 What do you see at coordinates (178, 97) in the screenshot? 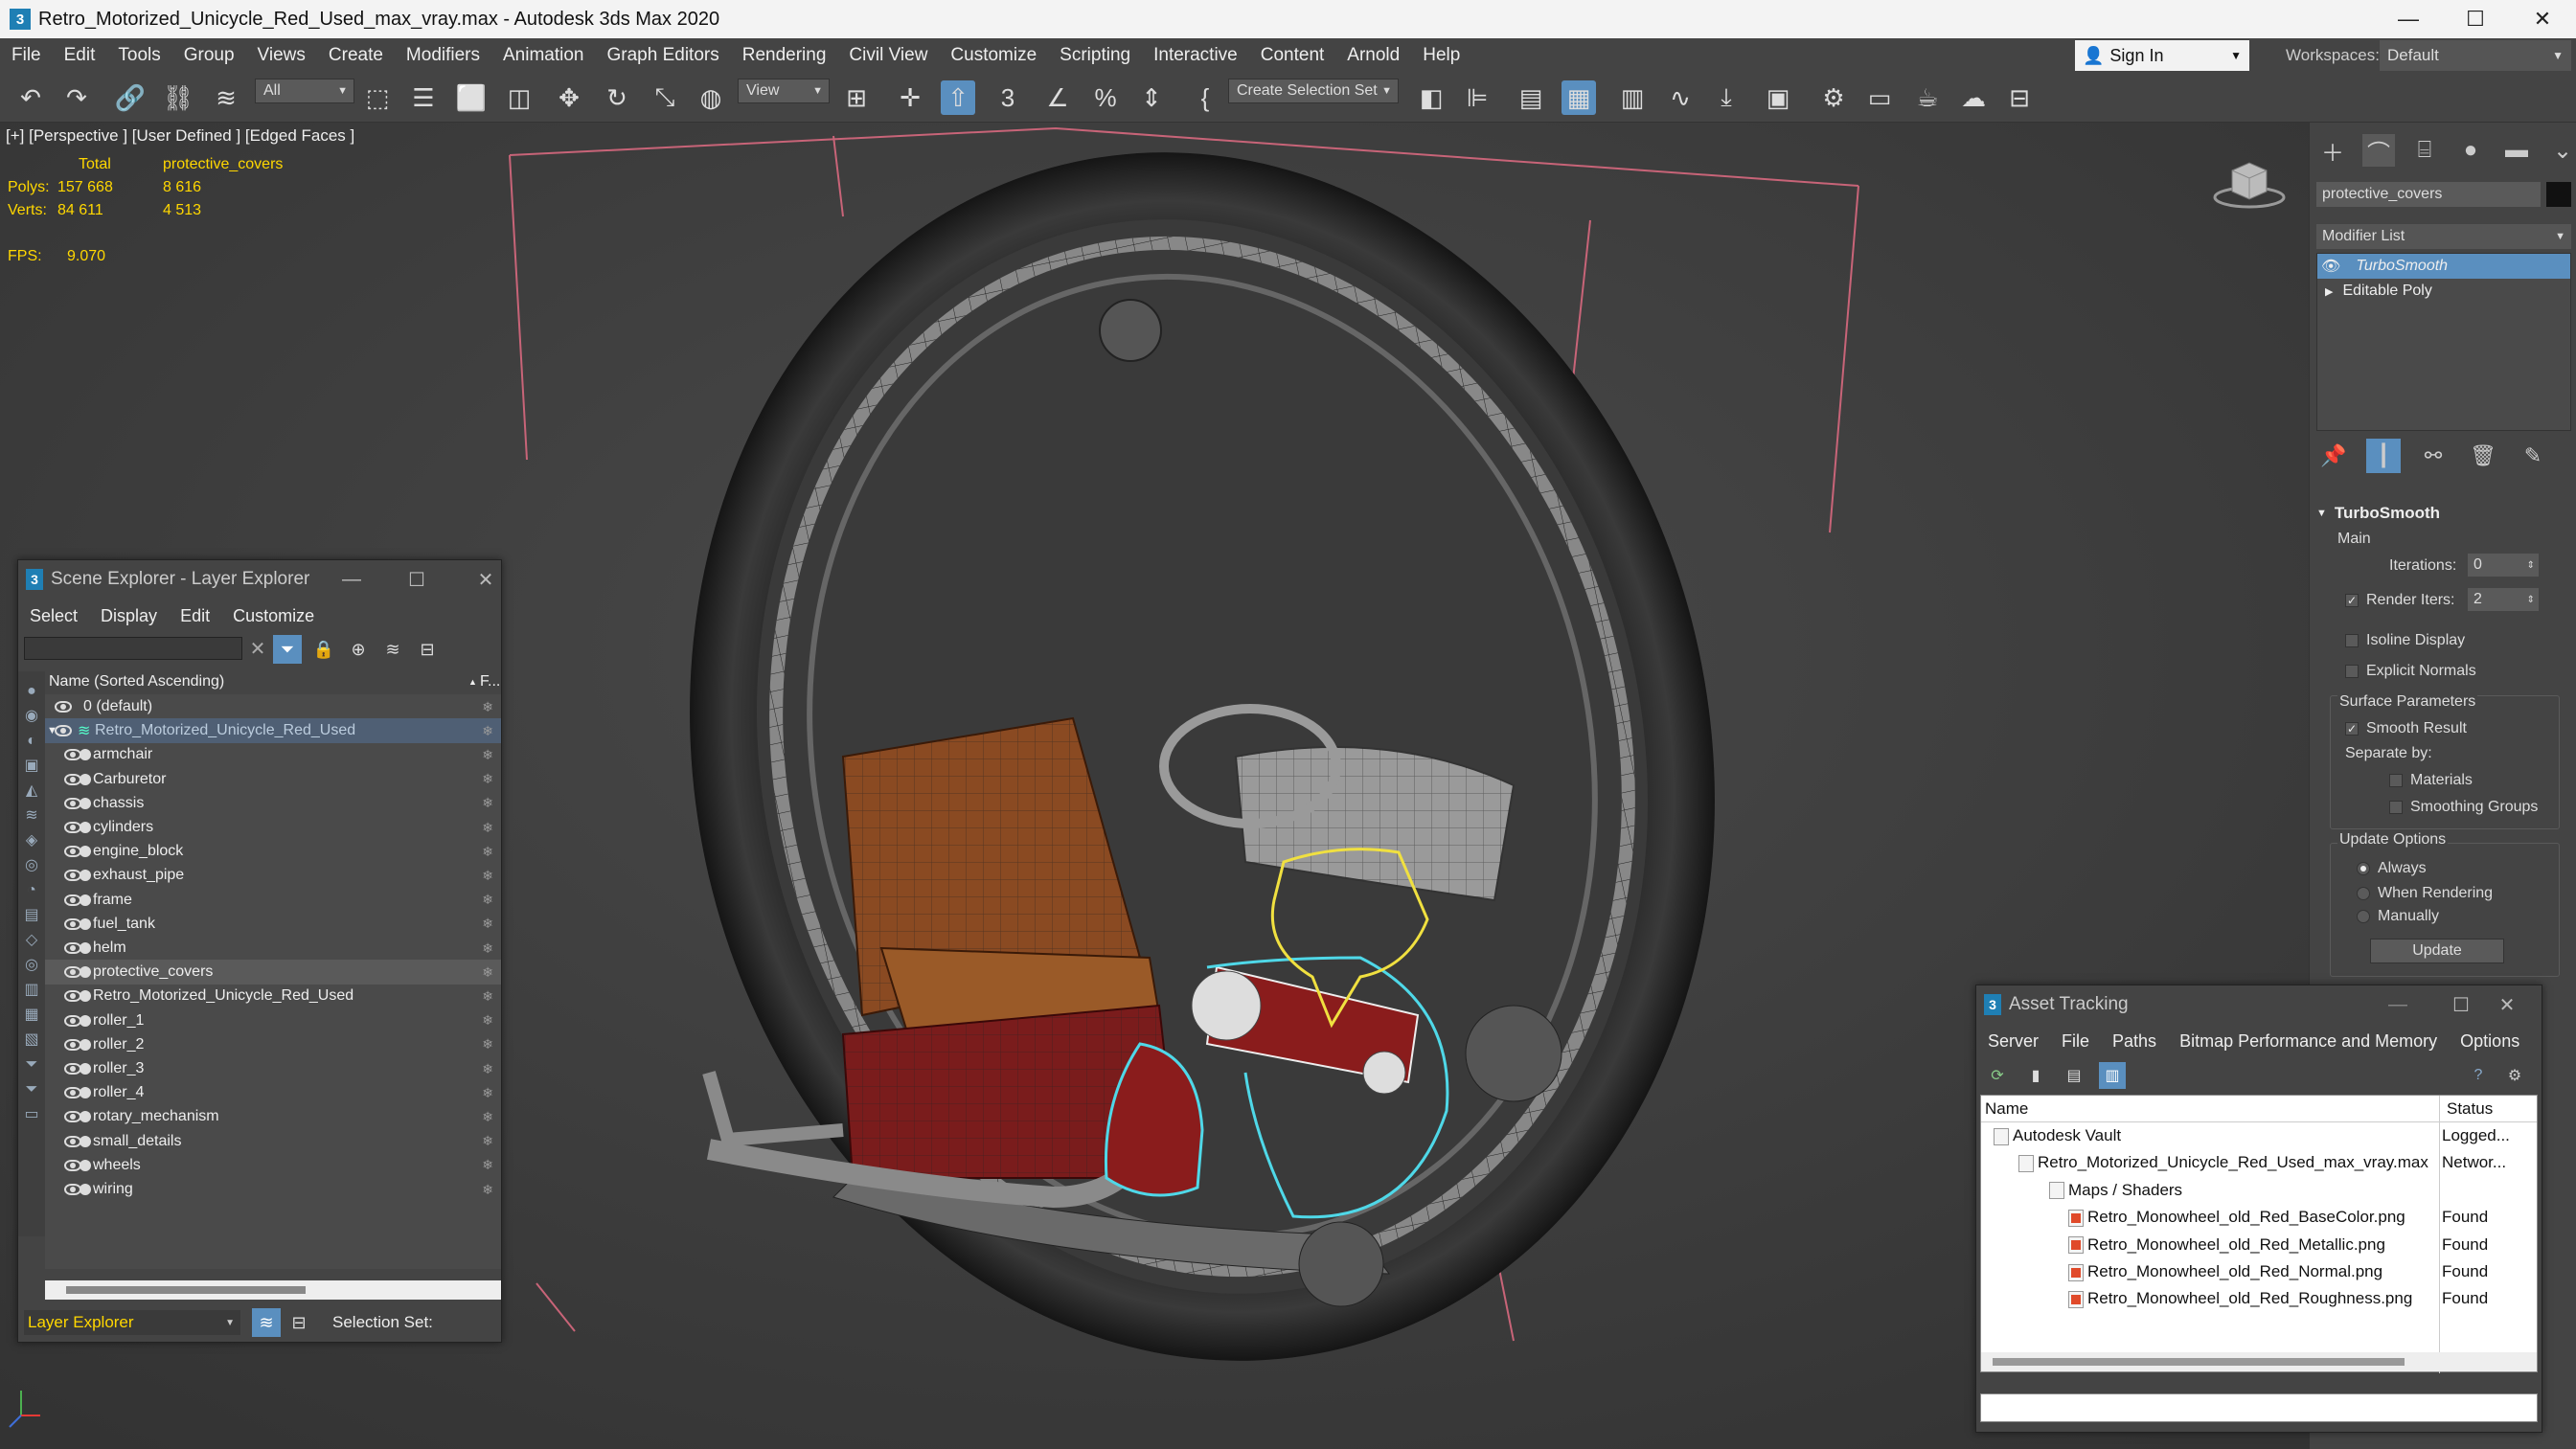
I see `unlink-icon: ⛓` at bounding box center [178, 97].